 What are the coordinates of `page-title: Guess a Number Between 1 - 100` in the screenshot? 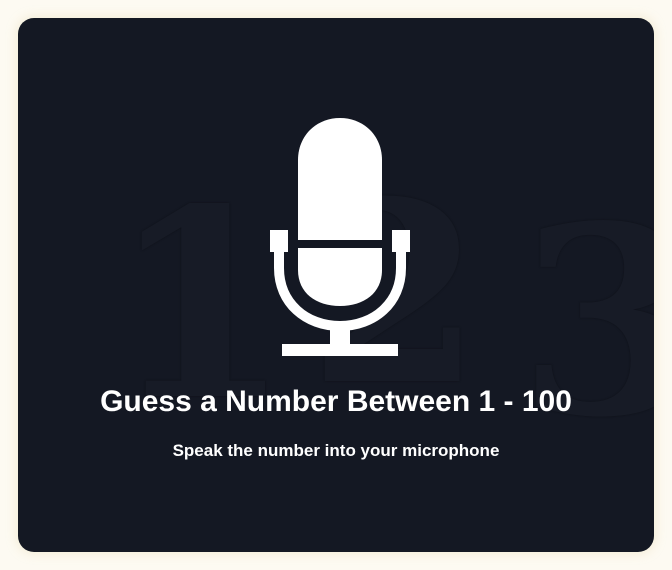 It's located at (336, 401).